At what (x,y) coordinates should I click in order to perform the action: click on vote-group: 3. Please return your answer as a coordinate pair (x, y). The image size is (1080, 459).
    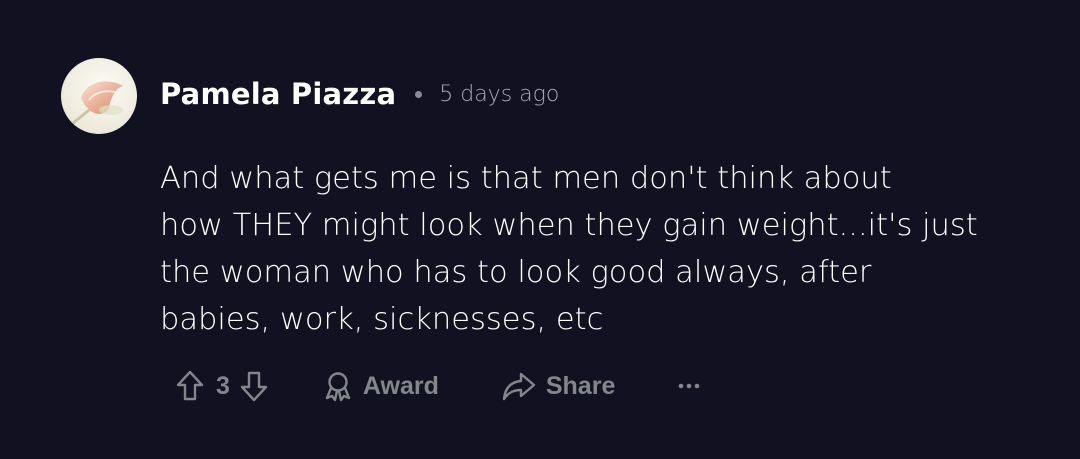
    Looking at the image, I should click on (222, 386).